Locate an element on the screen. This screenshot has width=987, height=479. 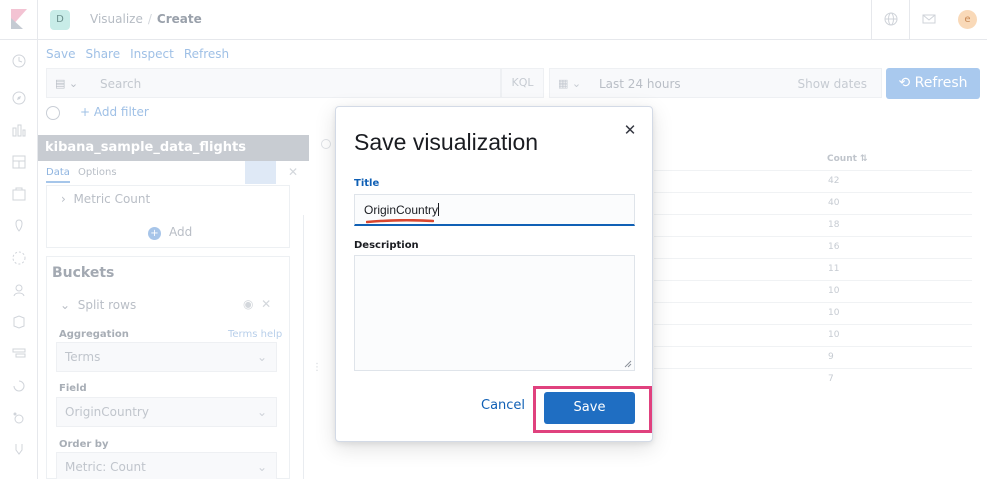
close-icon: ✕ is located at coordinates (630, 130).